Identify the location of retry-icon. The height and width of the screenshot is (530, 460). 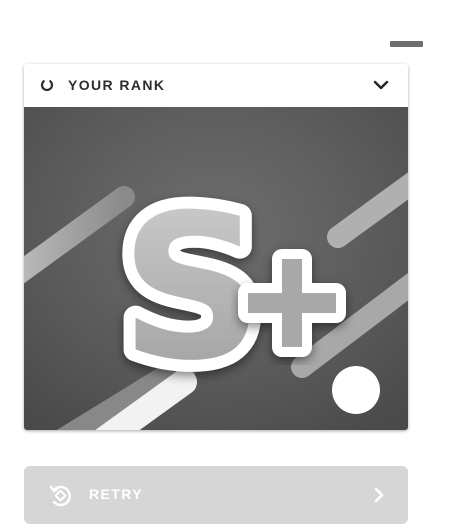
(60, 496).